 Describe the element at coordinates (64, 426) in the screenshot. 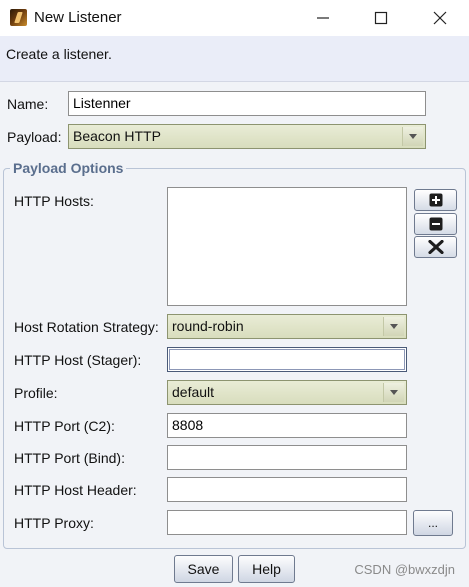

I see `http-port-c2-label: HTTP Port (C2):` at that location.